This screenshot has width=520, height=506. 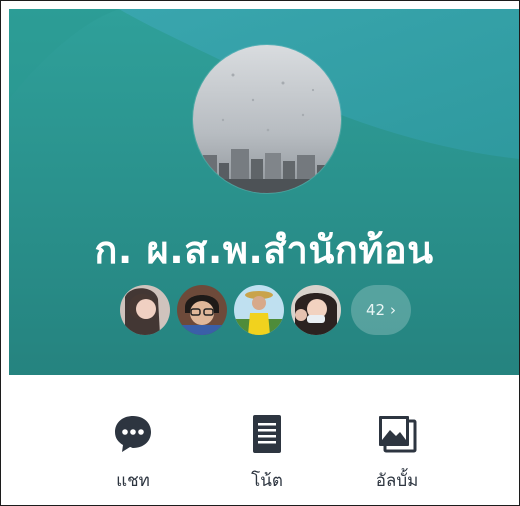 I want to click on album-label: อัลบั้ม, so click(x=397, y=481).